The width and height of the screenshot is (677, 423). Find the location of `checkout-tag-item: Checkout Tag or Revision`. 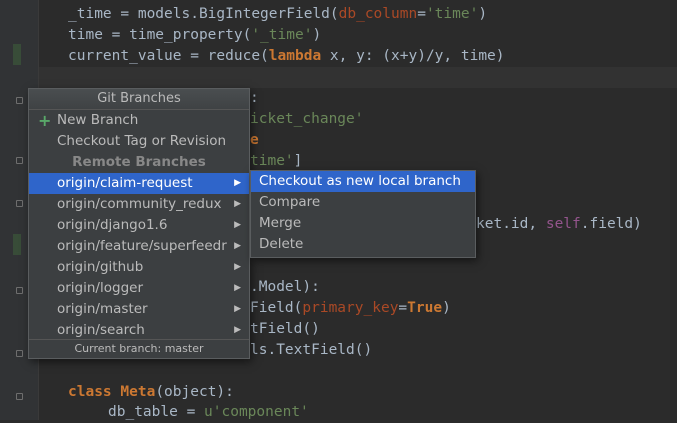

checkout-tag-item: Checkout Tag or Revision is located at coordinates (139, 141).